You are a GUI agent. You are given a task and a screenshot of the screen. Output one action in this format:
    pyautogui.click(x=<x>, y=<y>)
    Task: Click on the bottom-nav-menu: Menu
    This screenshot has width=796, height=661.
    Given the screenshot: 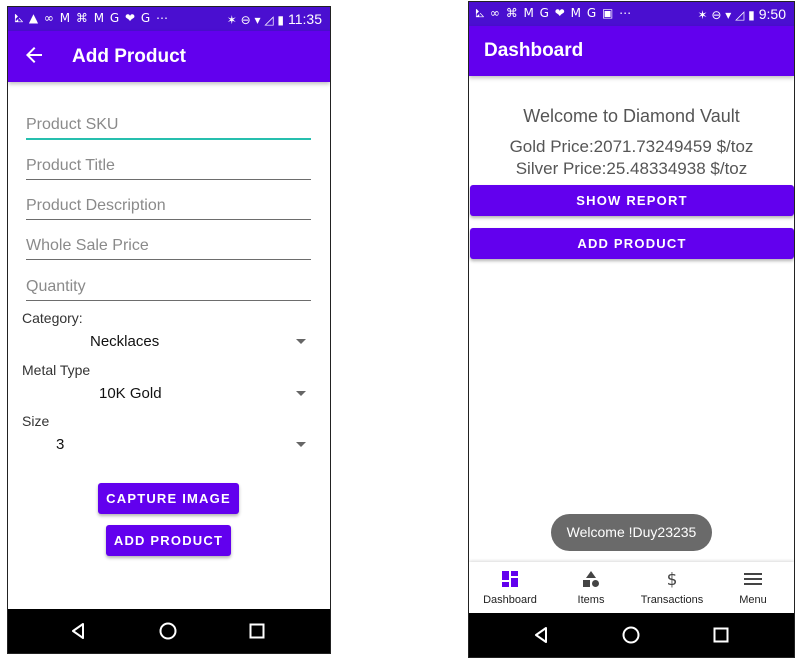 What is the action you would take?
    pyautogui.click(x=753, y=587)
    